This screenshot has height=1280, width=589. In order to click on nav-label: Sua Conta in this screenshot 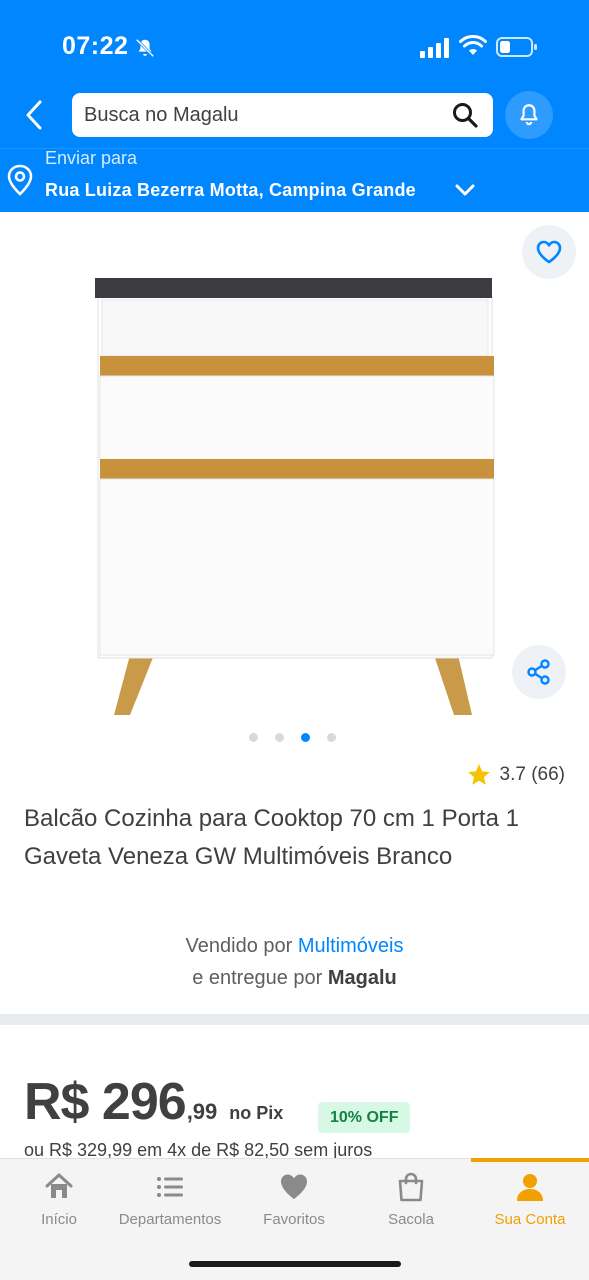, I will do `click(530, 1219)`.